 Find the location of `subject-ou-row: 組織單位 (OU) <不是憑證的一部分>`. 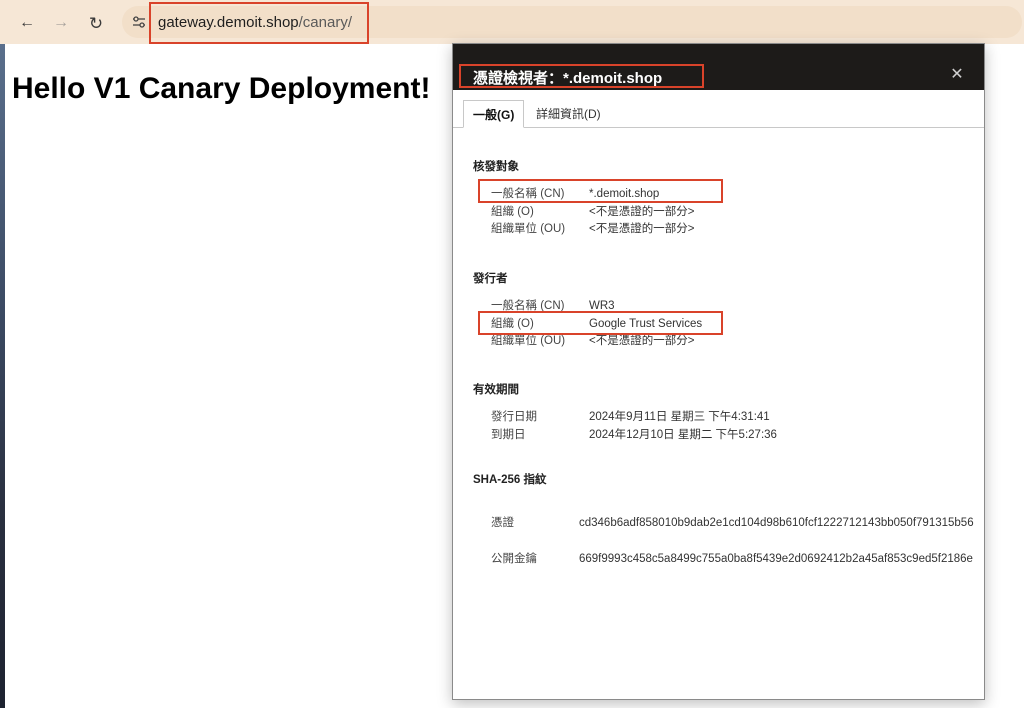

subject-ou-row: 組織單位 (OU) <不是憑證的一部分> is located at coordinates (721, 229).